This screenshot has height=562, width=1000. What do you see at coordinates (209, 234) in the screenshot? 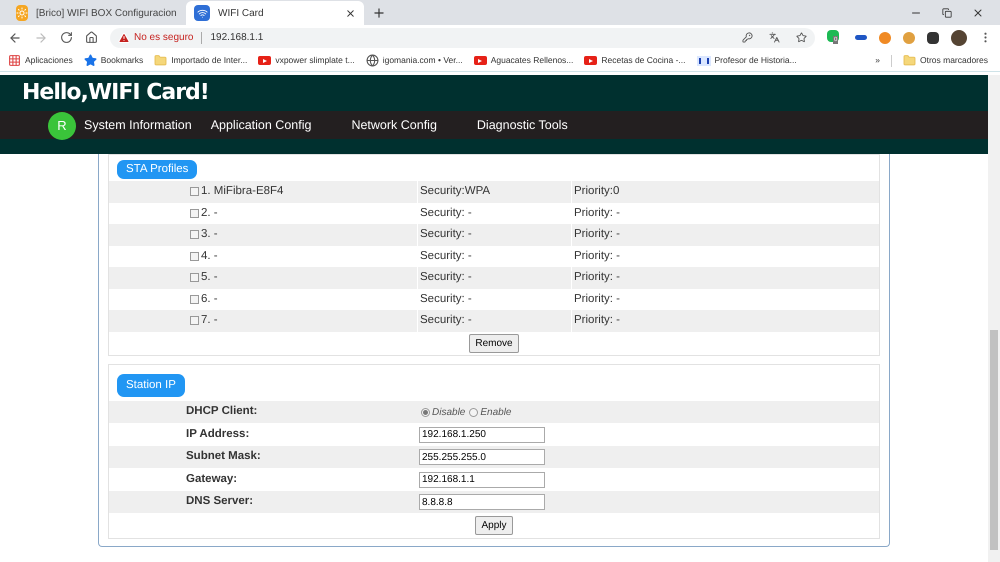
I see `profile-name: 3. -` at bounding box center [209, 234].